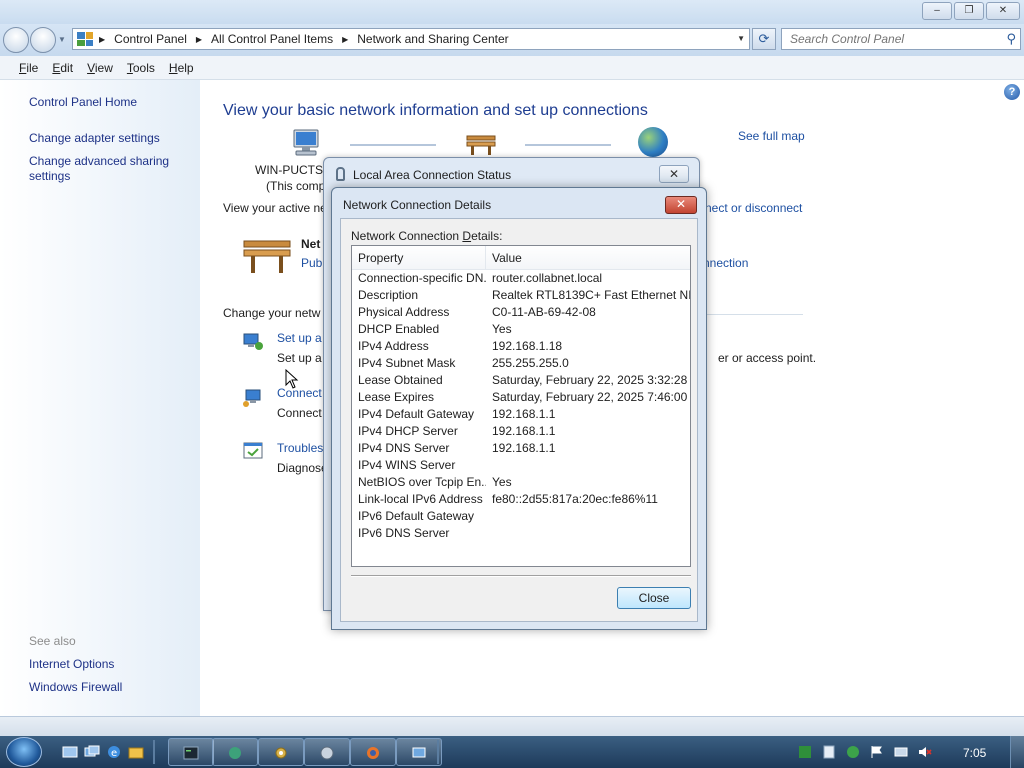  Describe the element at coordinates (681, 205) in the screenshot. I see `details-dialog-close-x-button: ✕` at that location.